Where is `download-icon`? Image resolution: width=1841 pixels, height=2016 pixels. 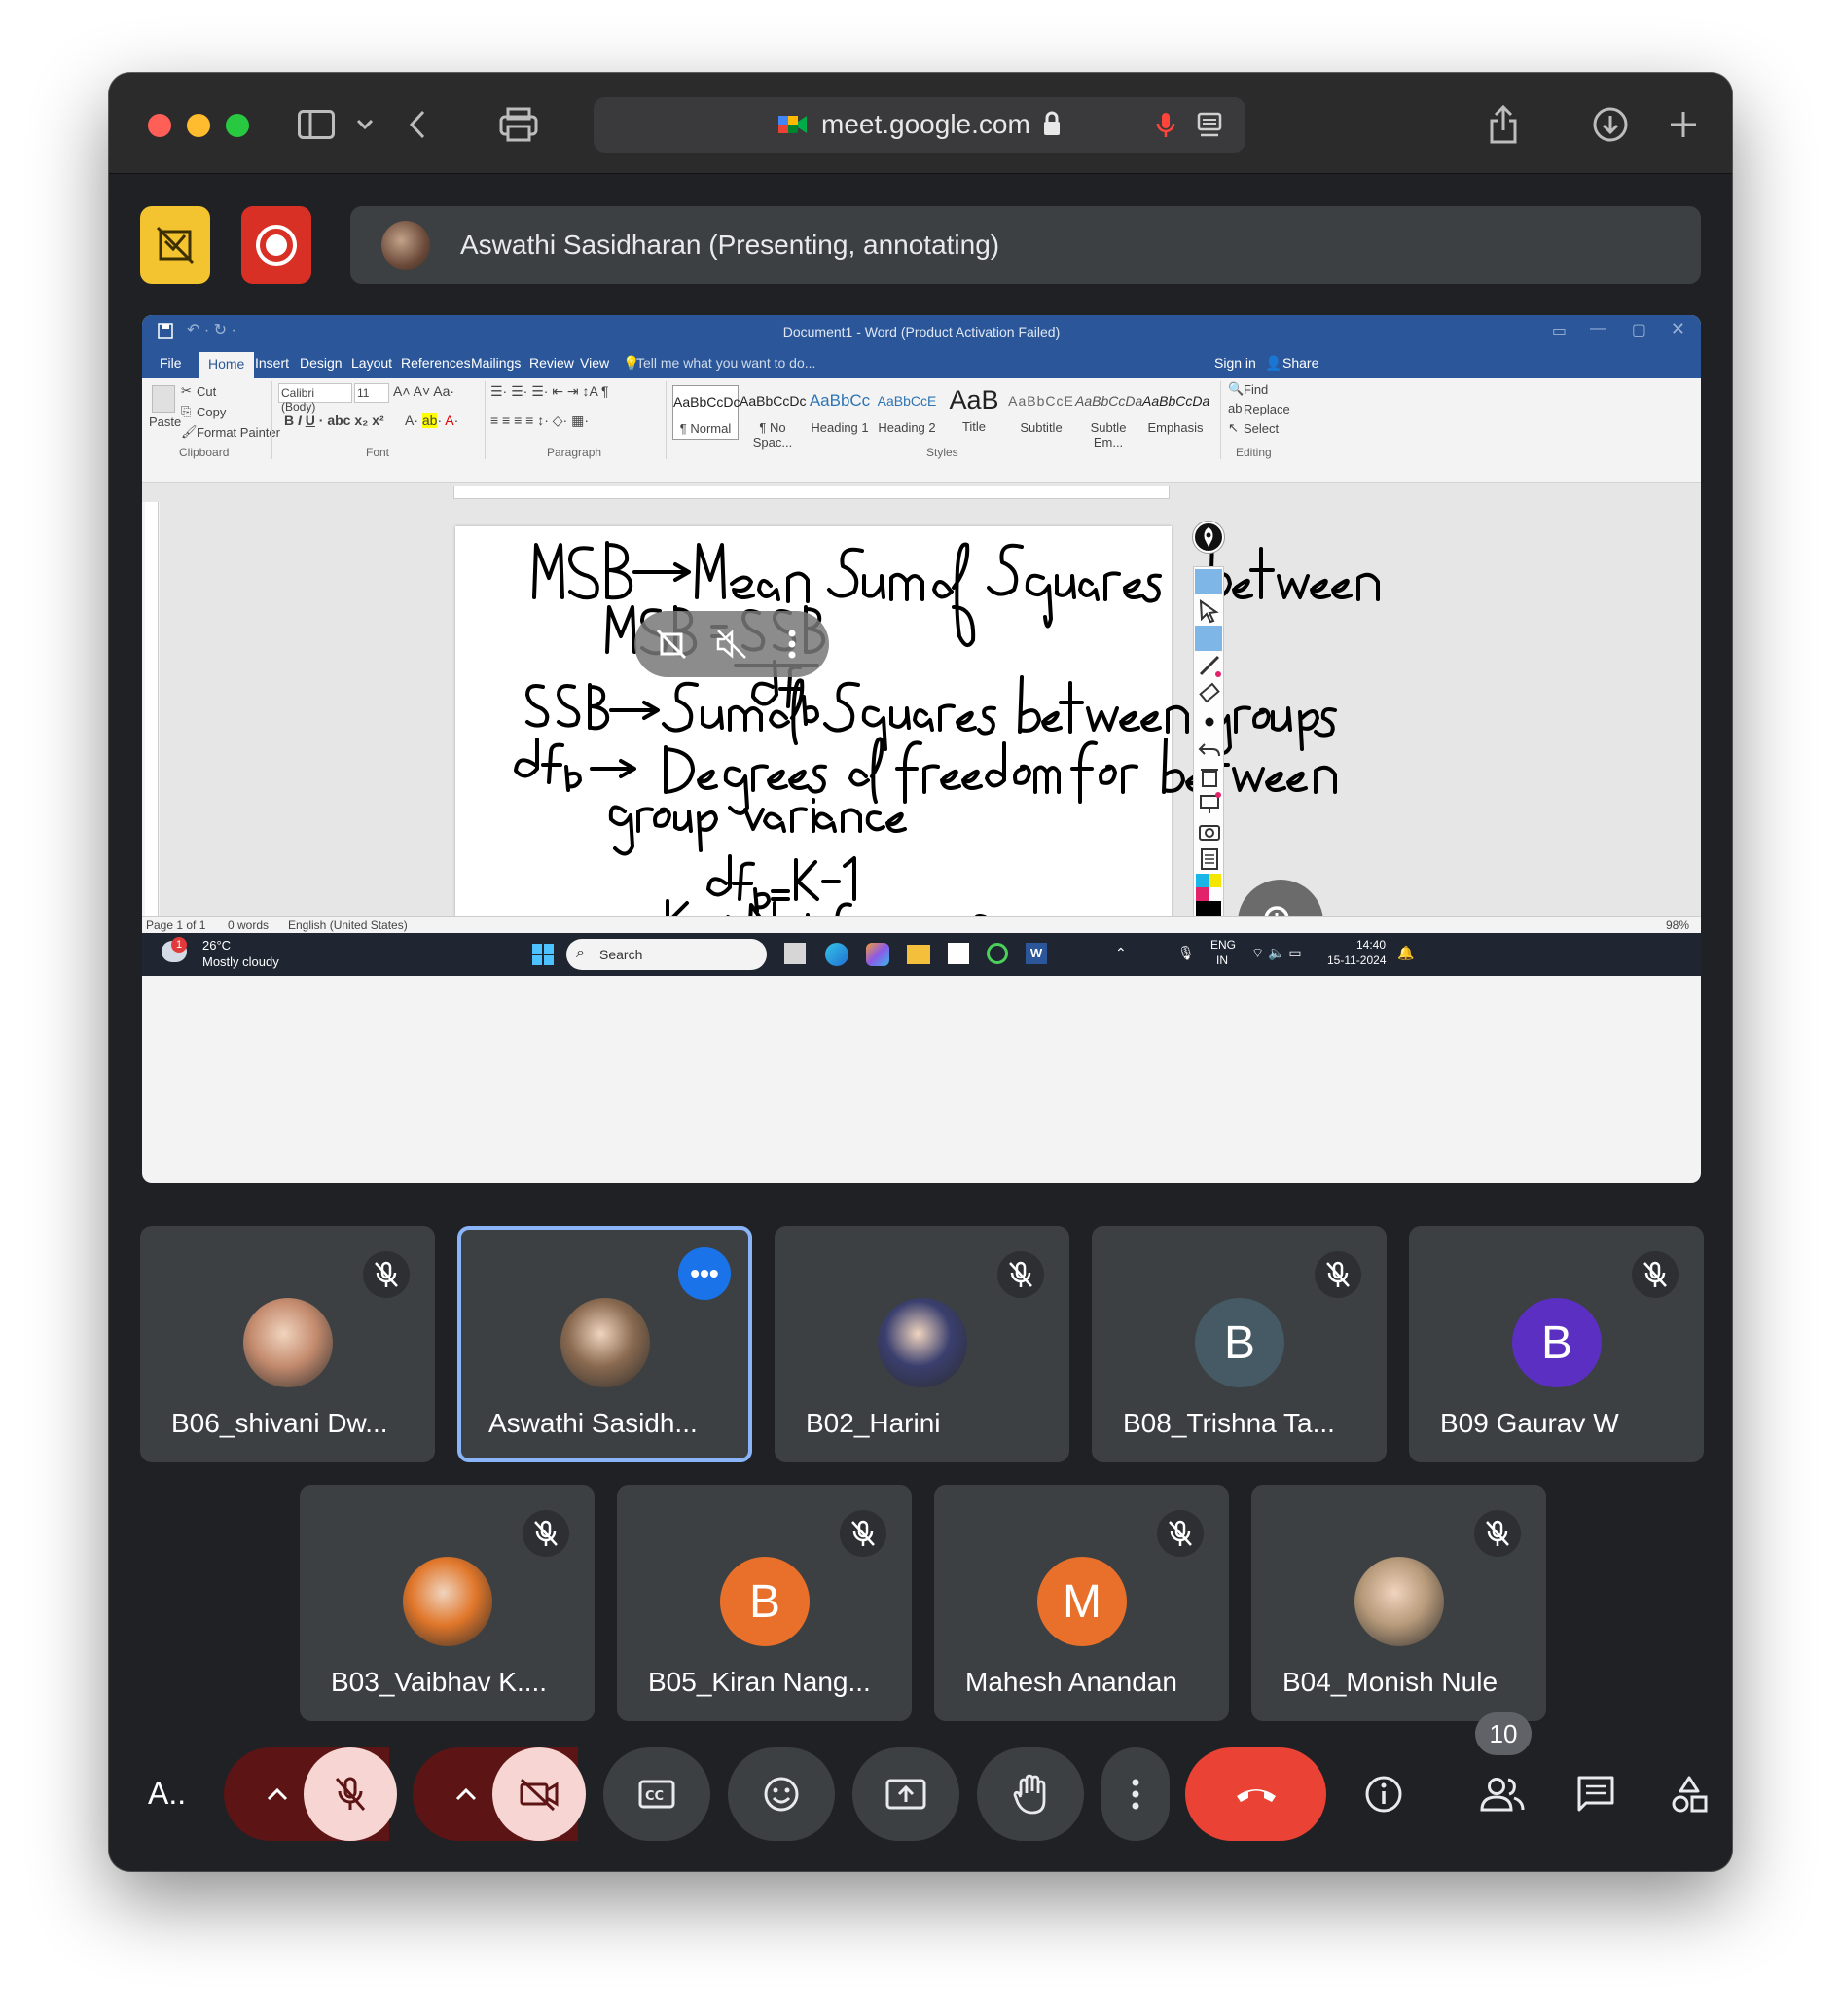 download-icon is located at coordinates (1611, 124).